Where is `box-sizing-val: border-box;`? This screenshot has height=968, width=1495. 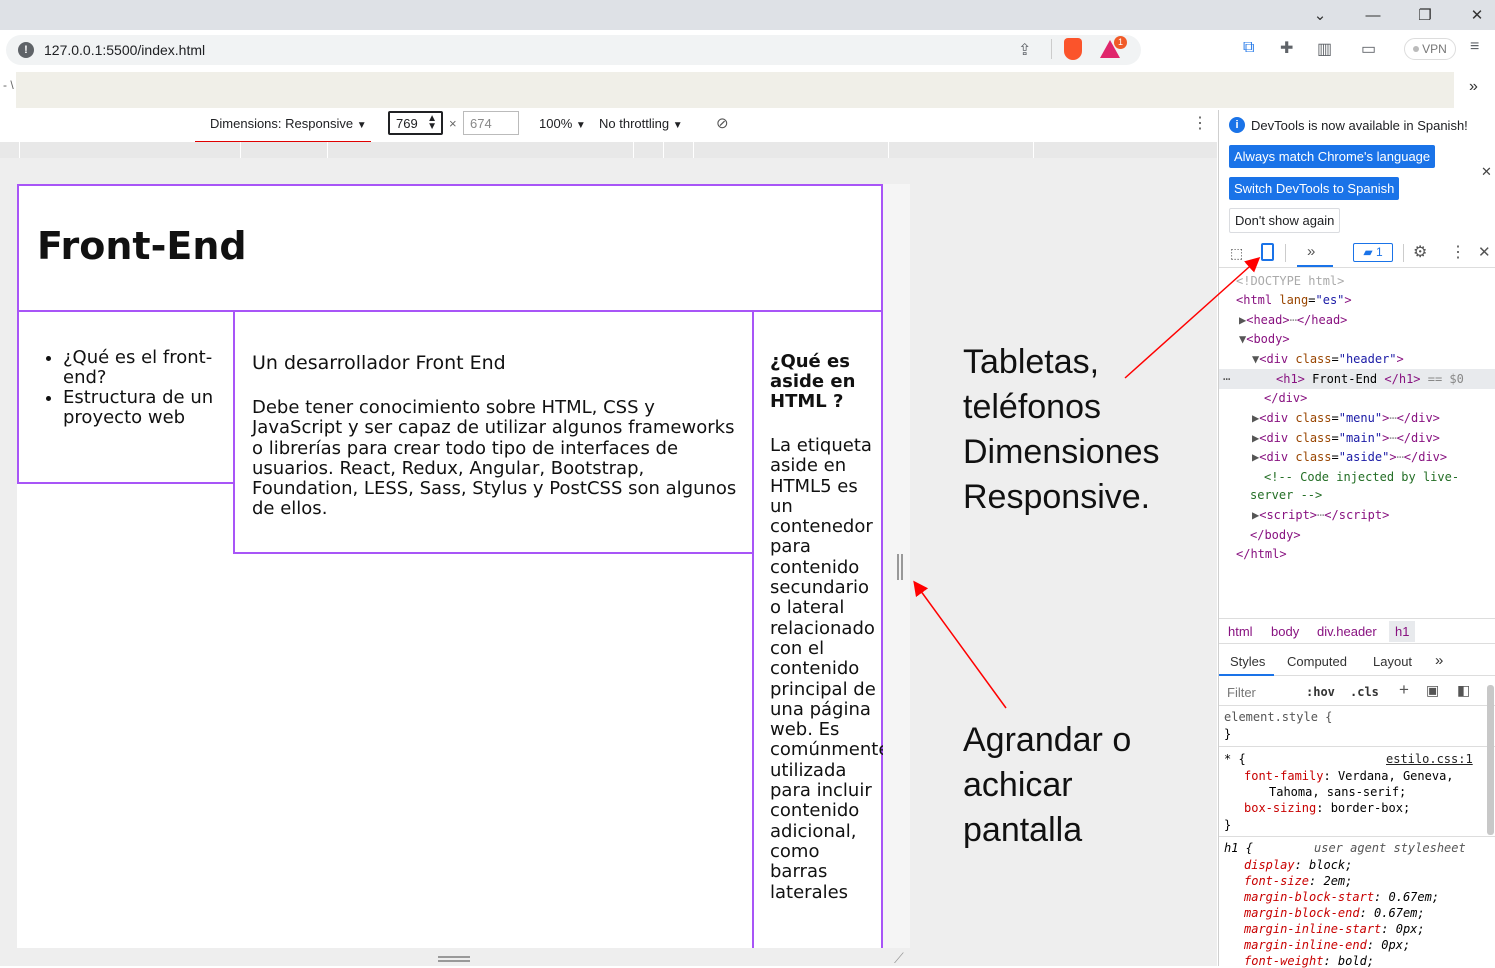 box-sizing-val: border-box; is located at coordinates (1370, 808).